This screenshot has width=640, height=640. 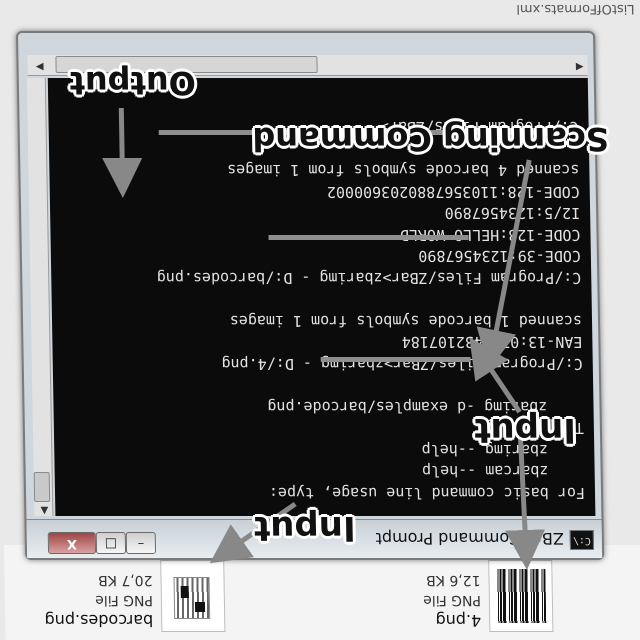 I want to click on input-arrow-c, so click(x=495, y=375).